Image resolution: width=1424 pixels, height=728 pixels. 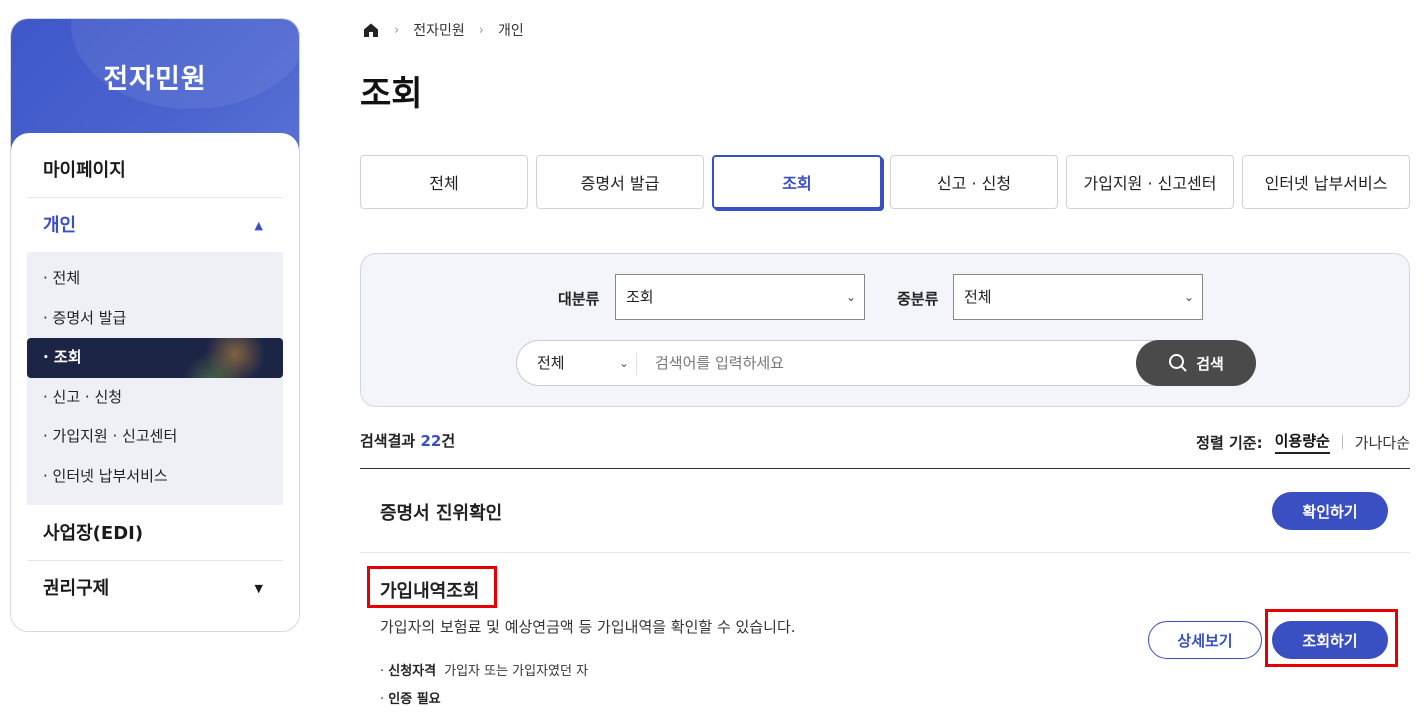 I want to click on sidebar-subitem-label: · 신고 · 신청, so click(x=83, y=396).